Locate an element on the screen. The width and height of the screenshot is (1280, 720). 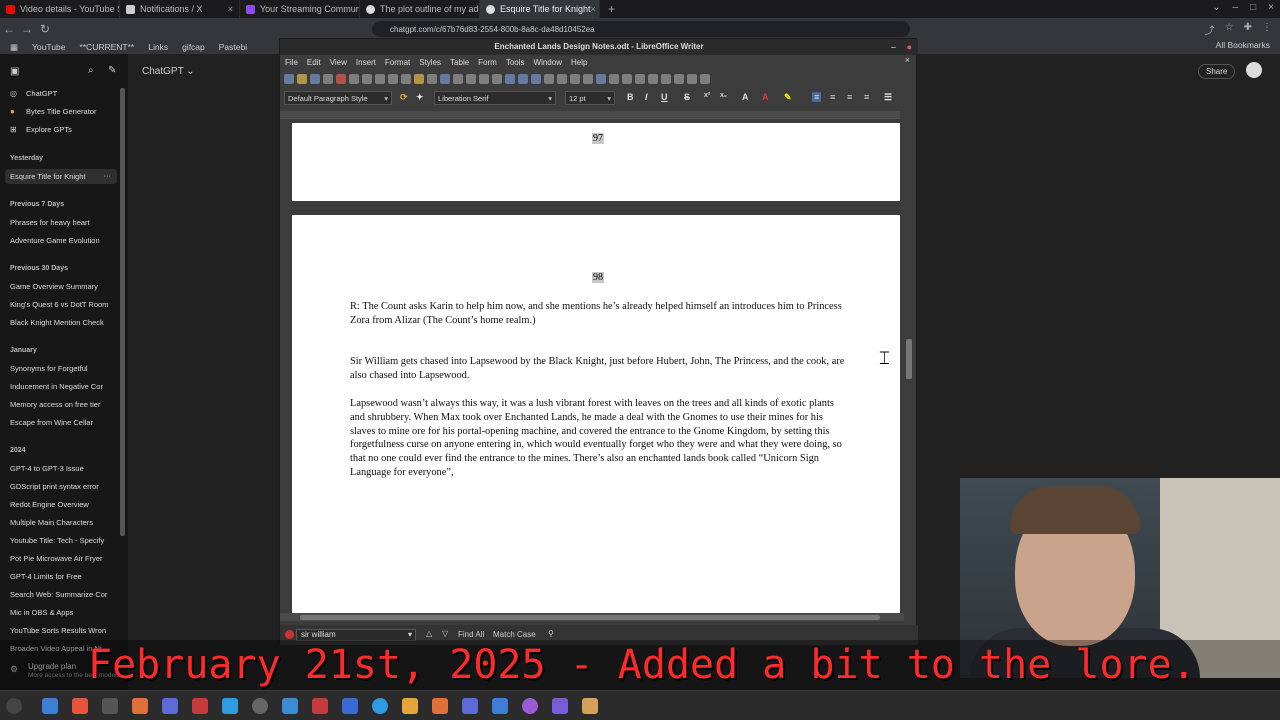
chat-item: GDScript print syntax error is located at coordinates (60, 486).